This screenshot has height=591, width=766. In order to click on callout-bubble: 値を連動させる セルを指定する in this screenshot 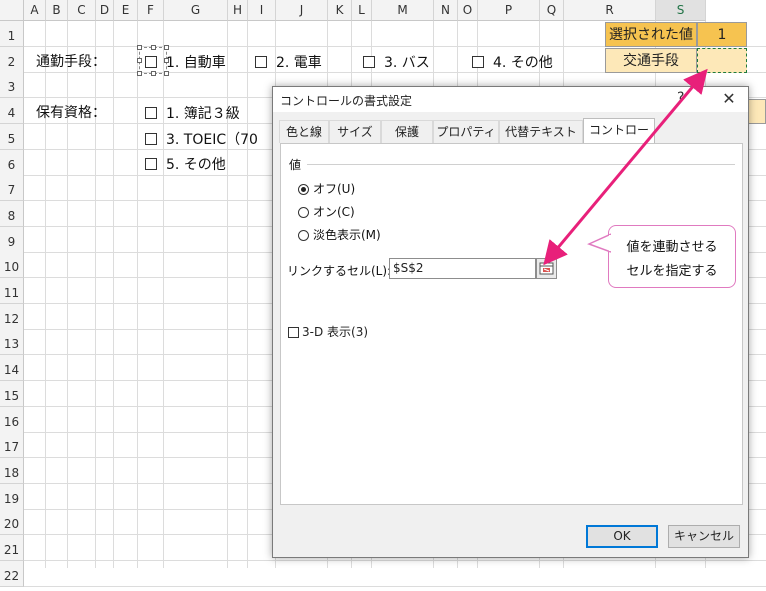, I will do `click(661, 256)`.